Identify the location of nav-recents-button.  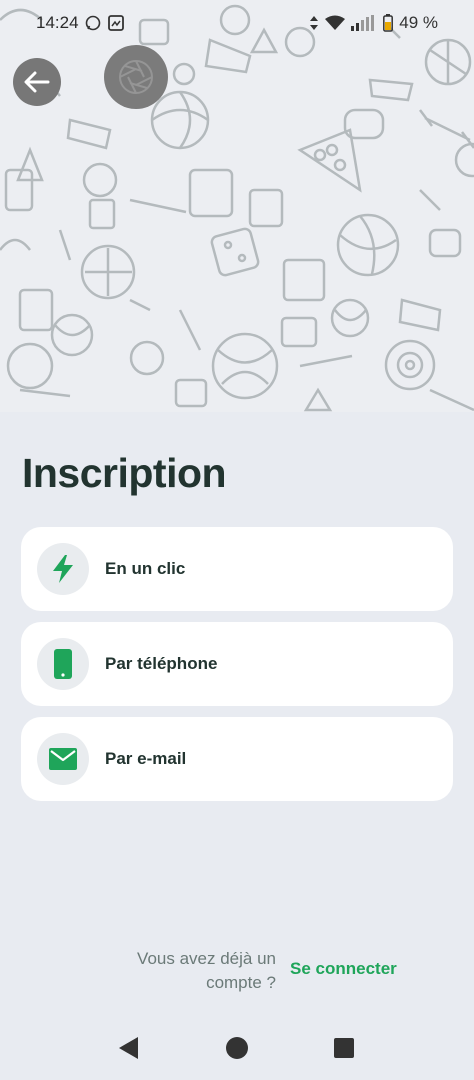
(344, 1048).